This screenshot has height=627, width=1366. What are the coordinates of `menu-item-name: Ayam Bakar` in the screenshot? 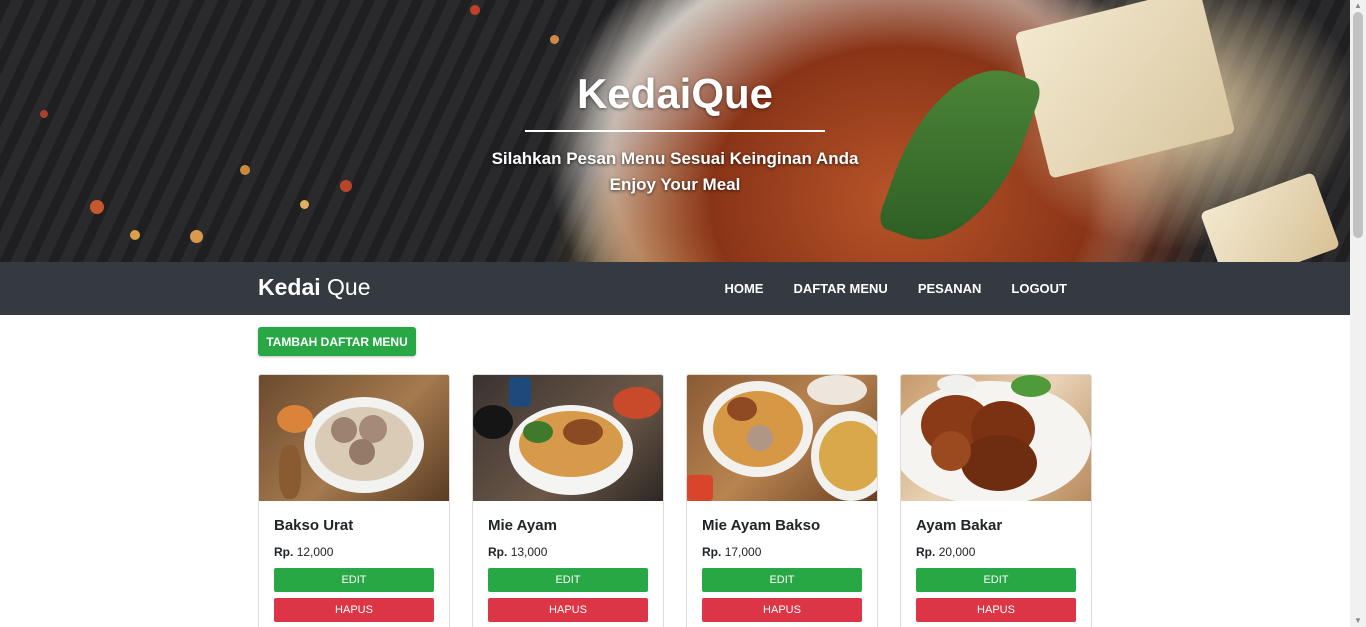 It's located at (959, 525).